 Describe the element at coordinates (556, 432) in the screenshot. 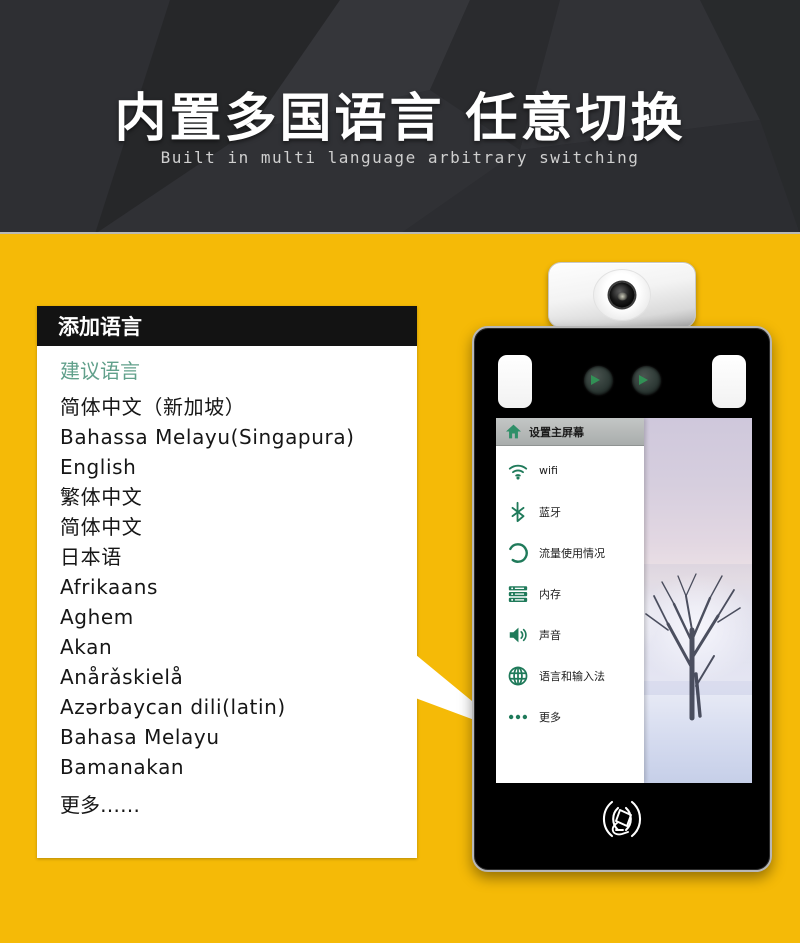

I see `settings-menu-header-label: 设置主屏幕` at that location.